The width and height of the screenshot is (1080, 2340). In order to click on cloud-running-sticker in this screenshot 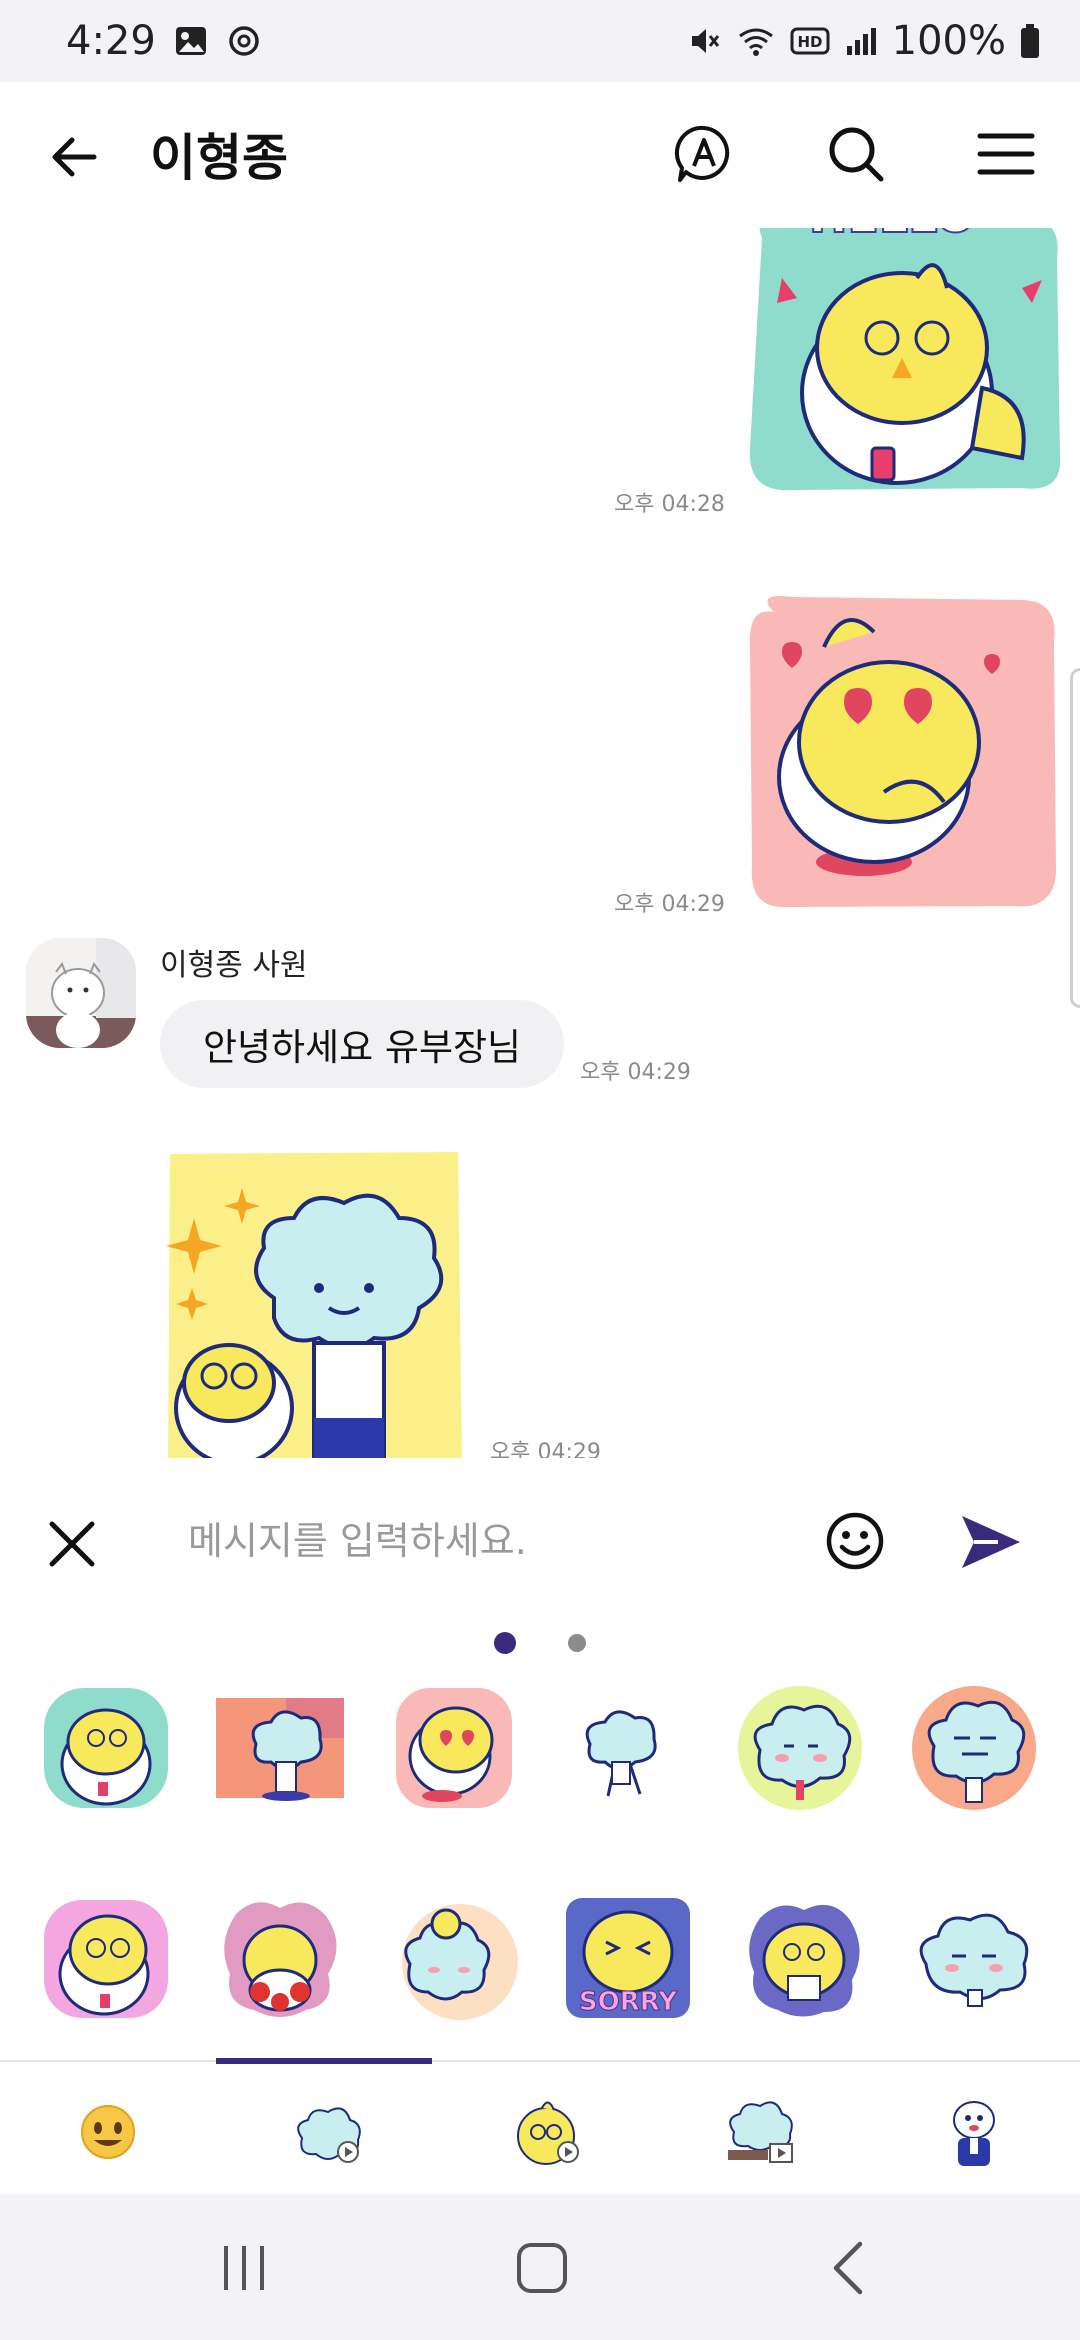, I will do `click(624, 1748)`.